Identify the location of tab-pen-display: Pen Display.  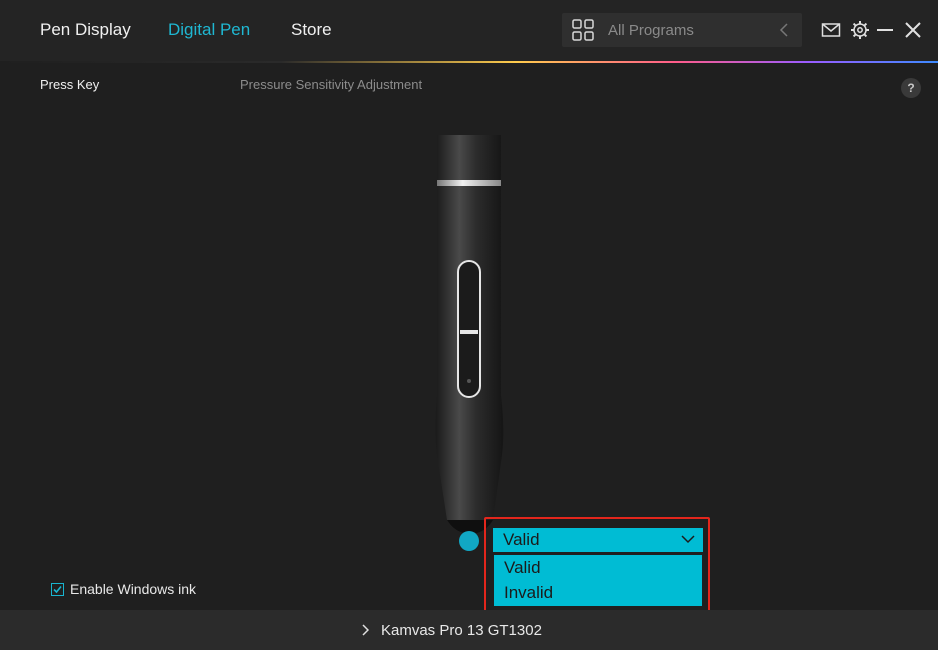
(85, 30).